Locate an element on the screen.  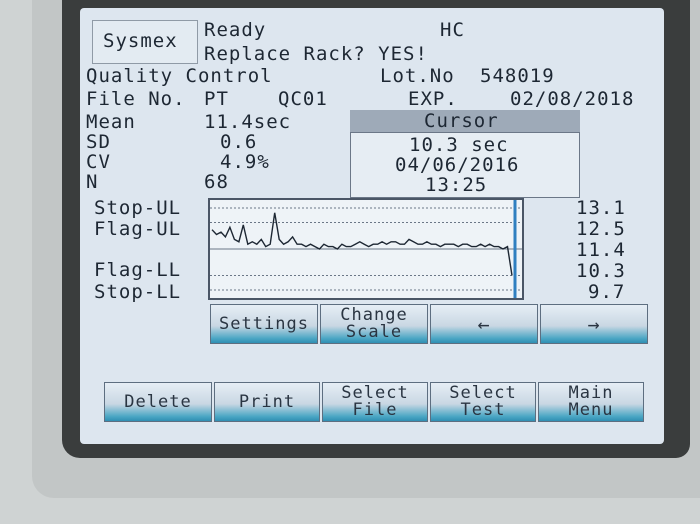
status-text: Ready is located at coordinates (235, 30).